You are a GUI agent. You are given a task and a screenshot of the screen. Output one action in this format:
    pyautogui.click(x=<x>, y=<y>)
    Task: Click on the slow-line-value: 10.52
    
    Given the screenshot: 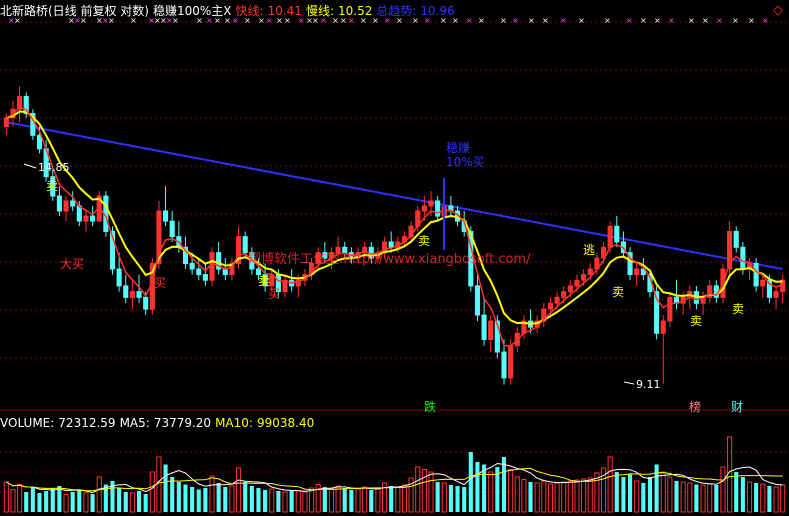 What is the action you would take?
    pyautogui.click(x=355, y=11)
    